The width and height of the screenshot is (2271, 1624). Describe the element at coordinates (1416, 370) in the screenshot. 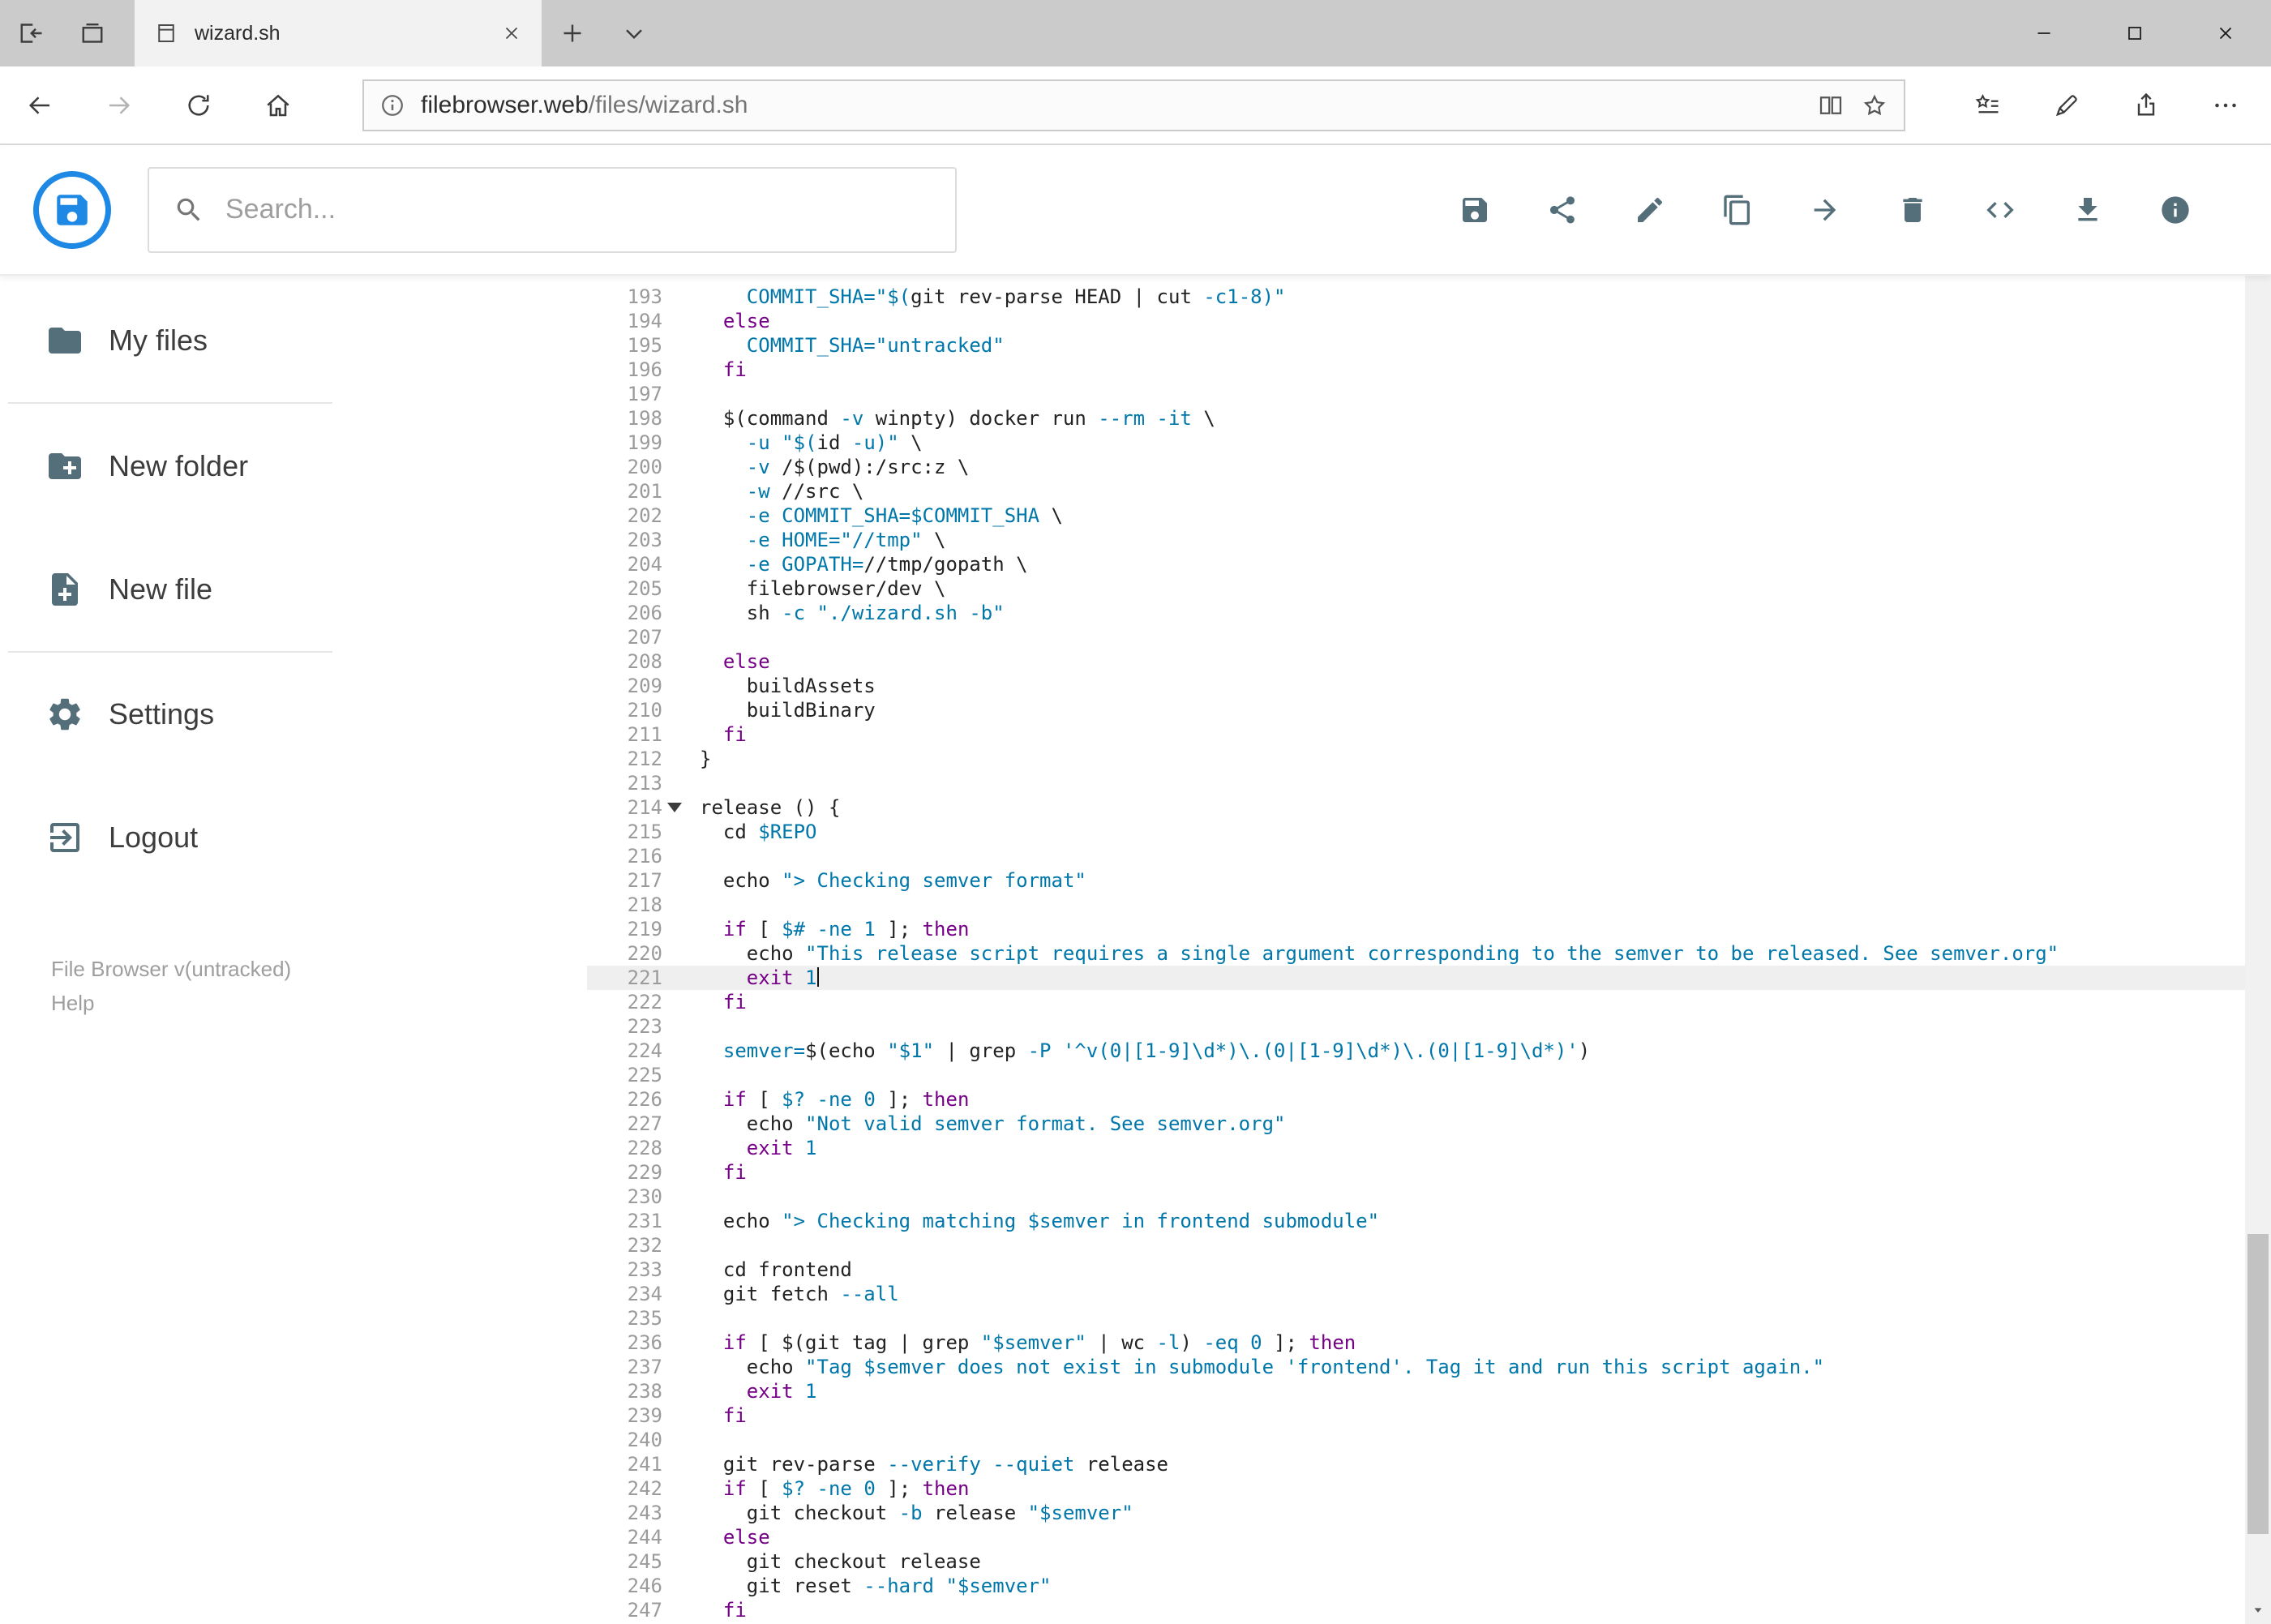

I see `code-line: 196 fi` at that location.